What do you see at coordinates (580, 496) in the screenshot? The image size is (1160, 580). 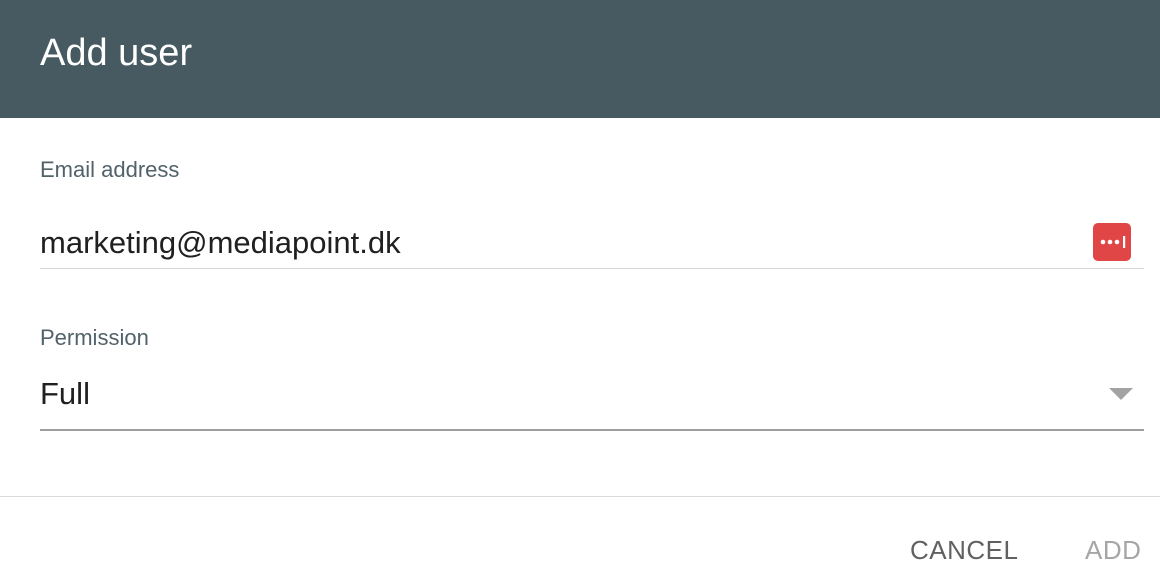 I see `footer-divider` at bounding box center [580, 496].